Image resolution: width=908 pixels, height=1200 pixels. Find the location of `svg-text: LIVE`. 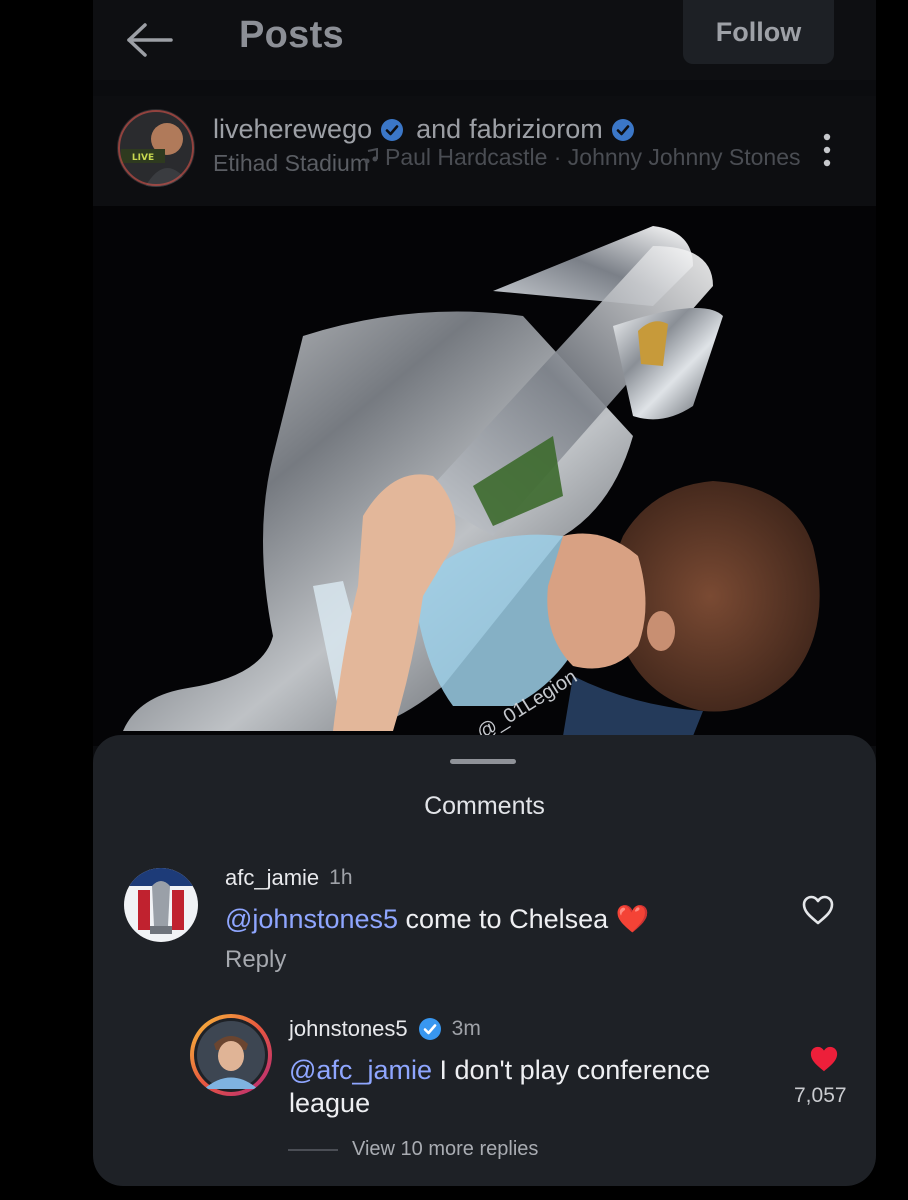

svg-text: LIVE is located at coordinates (143, 158).